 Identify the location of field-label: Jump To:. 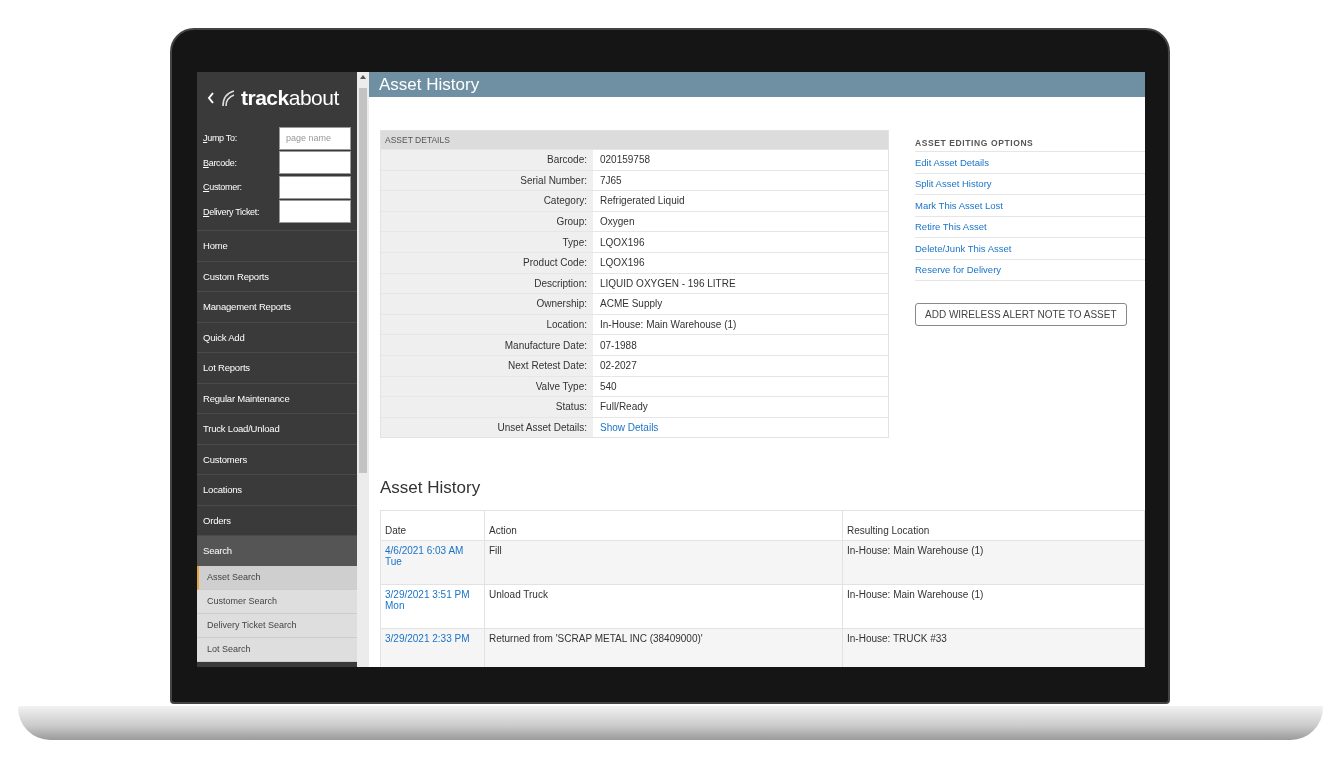
(220, 138).